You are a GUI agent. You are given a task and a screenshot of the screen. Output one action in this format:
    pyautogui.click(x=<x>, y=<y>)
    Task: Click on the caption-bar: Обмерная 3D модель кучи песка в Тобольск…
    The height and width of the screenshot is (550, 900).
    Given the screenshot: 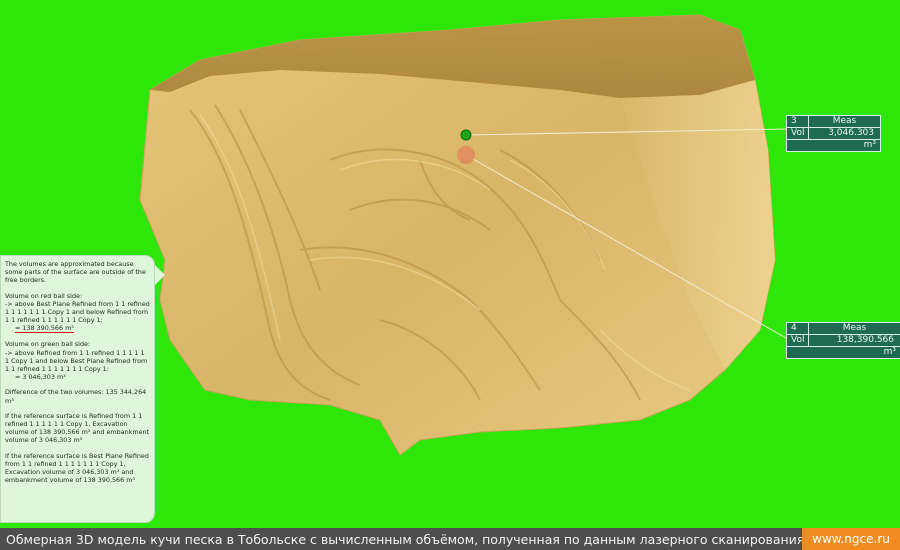 What is the action you would take?
    pyautogui.click(x=450, y=539)
    